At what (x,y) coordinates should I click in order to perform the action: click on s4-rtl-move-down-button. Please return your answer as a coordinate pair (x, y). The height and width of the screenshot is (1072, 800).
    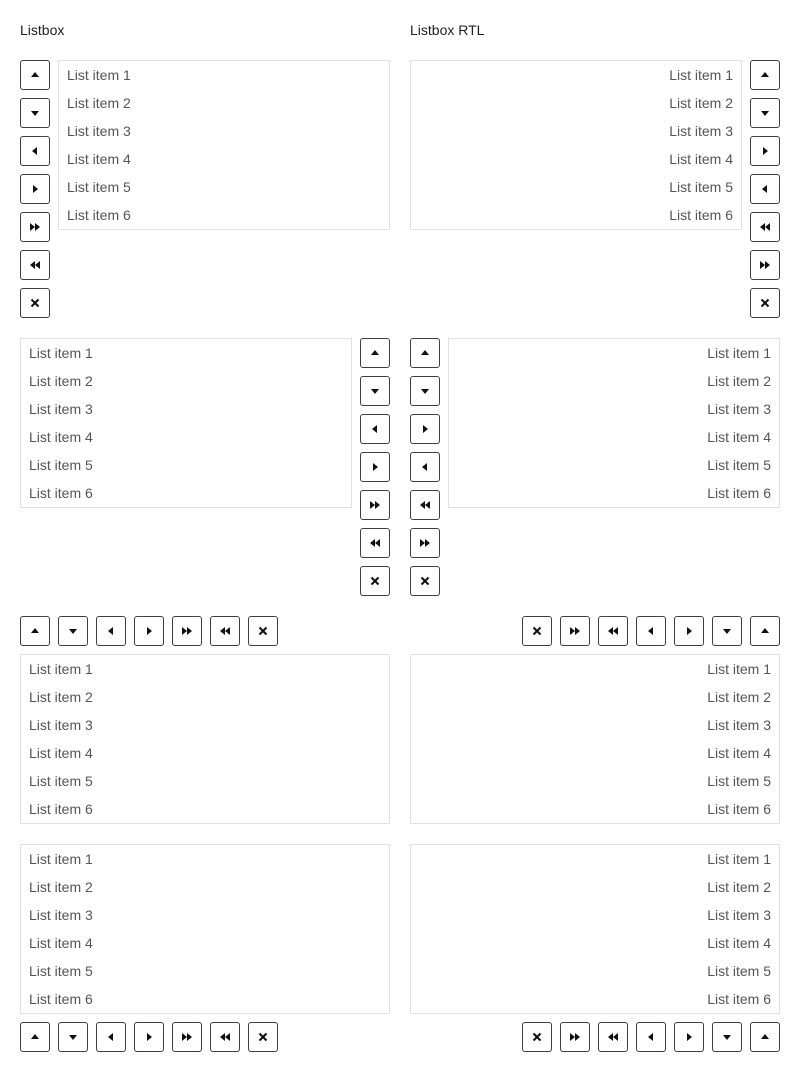
    Looking at the image, I should click on (727, 1037).